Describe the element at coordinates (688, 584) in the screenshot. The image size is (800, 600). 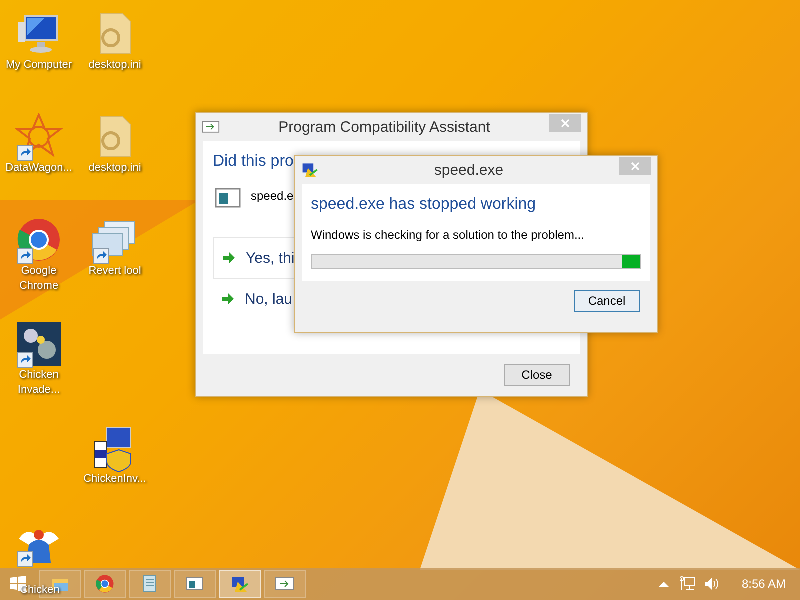
I see `network-icon` at that location.